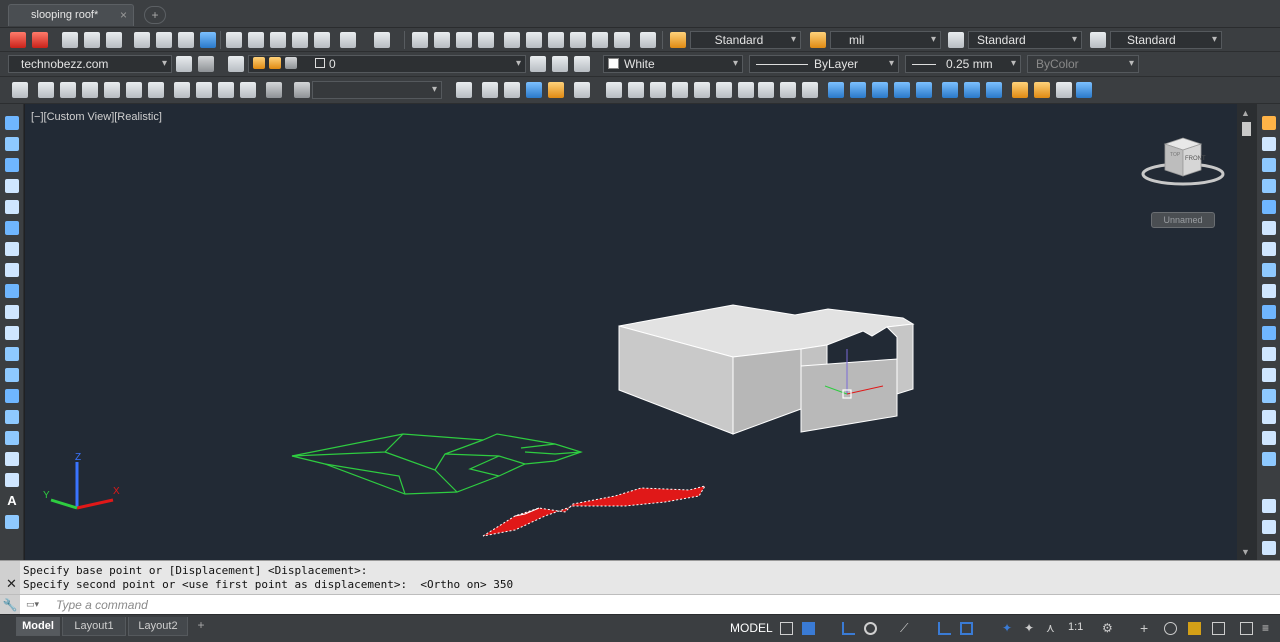 Image resolution: width=1280 pixels, height=642 pixels. I want to click on layout-icon, so click(1269, 506).